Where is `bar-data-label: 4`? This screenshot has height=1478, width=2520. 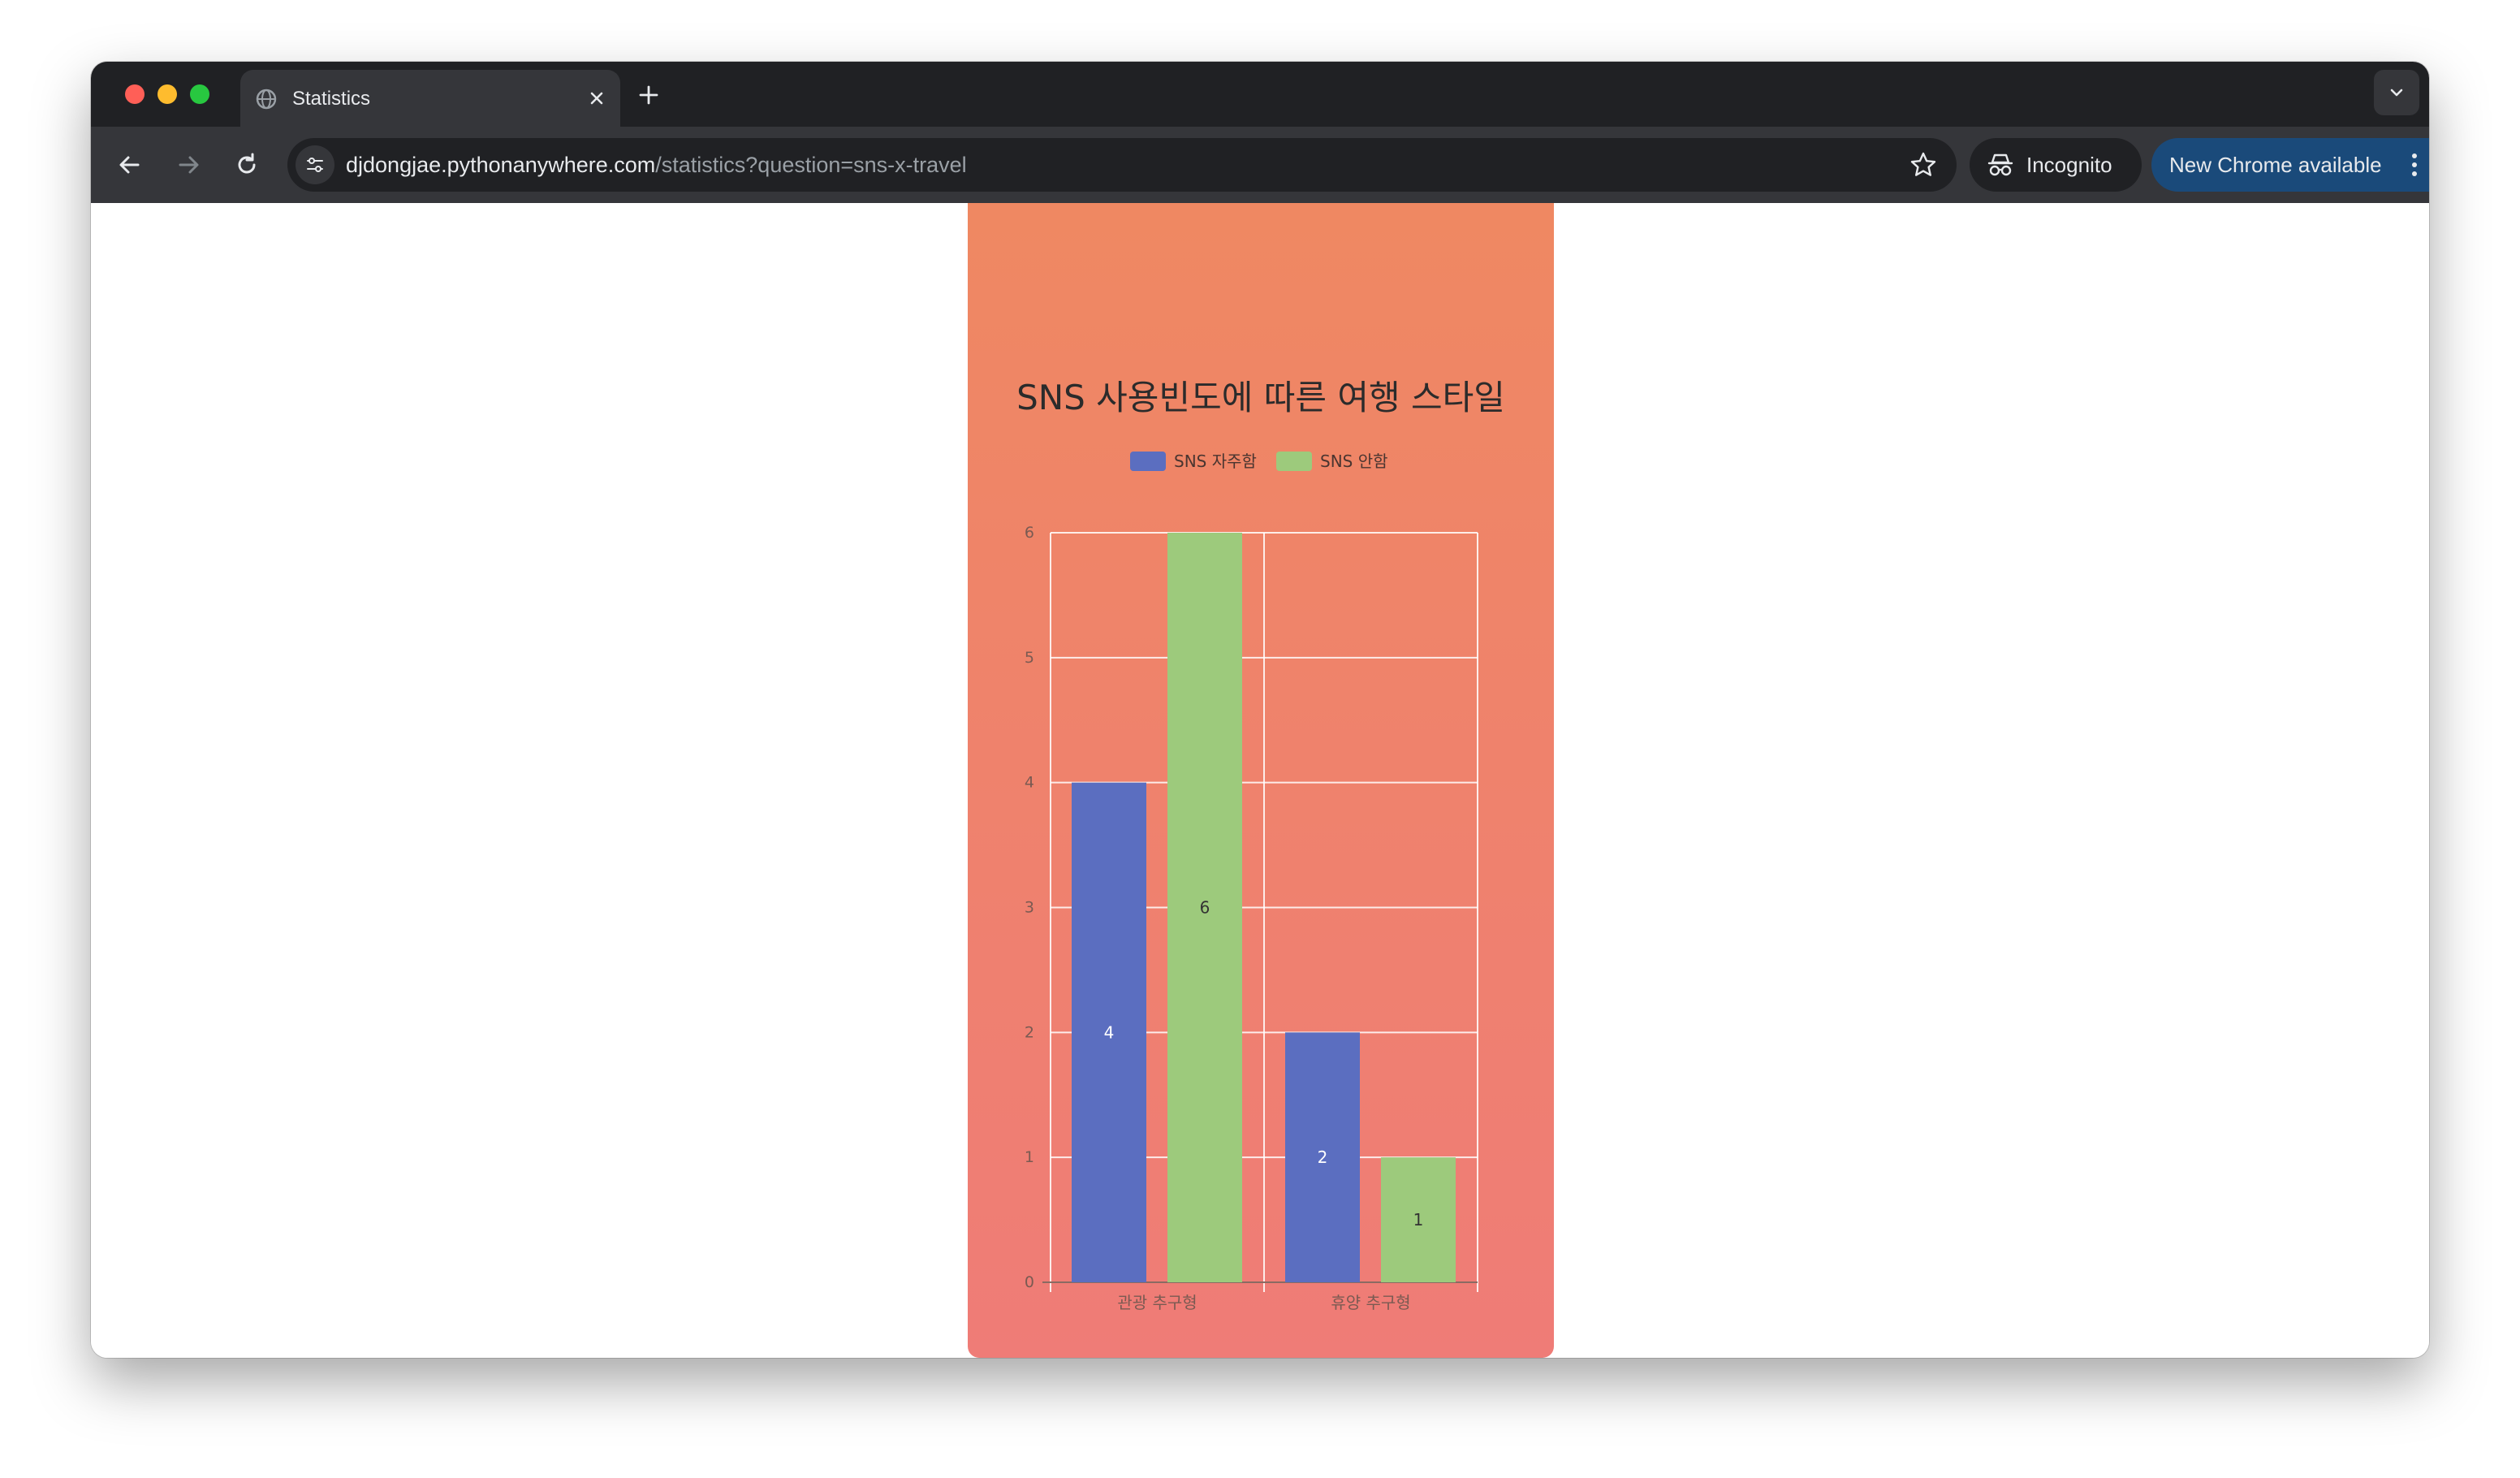
bar-data-label: 4 is located at coordinates (1109, 1032).